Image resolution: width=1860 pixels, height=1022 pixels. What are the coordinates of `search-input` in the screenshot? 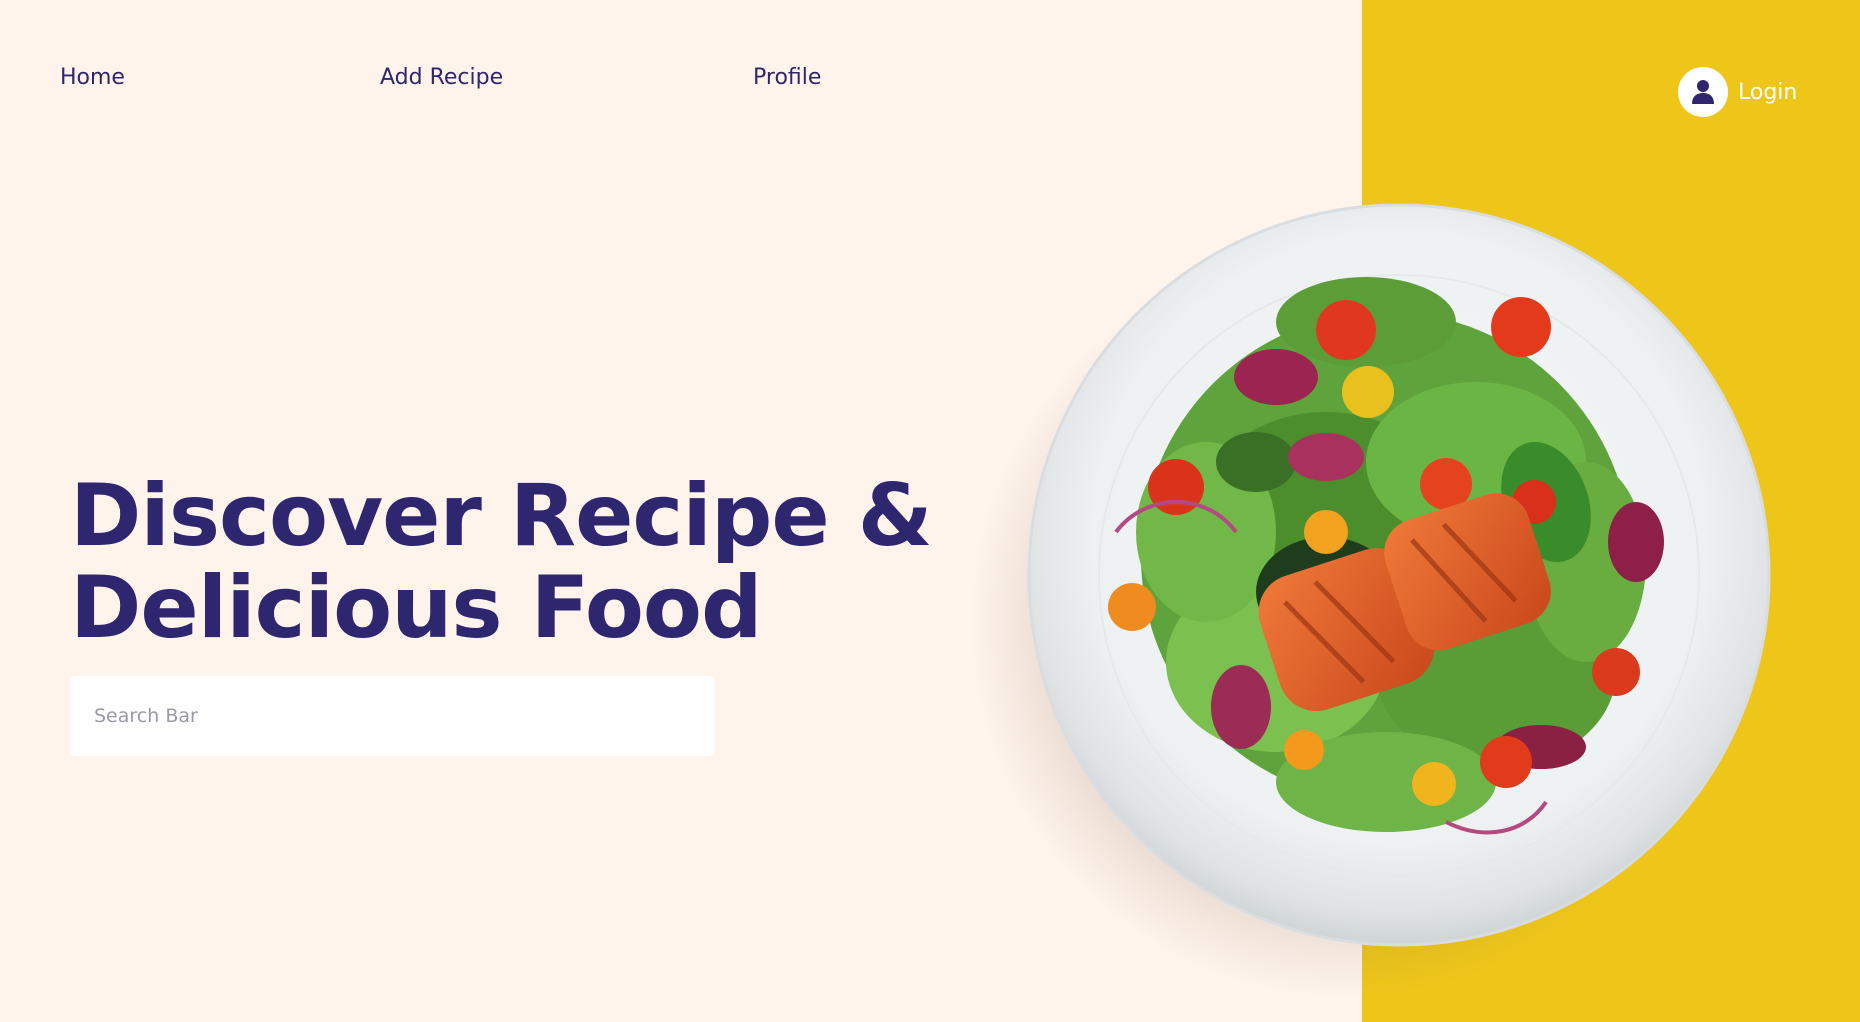 It's located at (392, 716).